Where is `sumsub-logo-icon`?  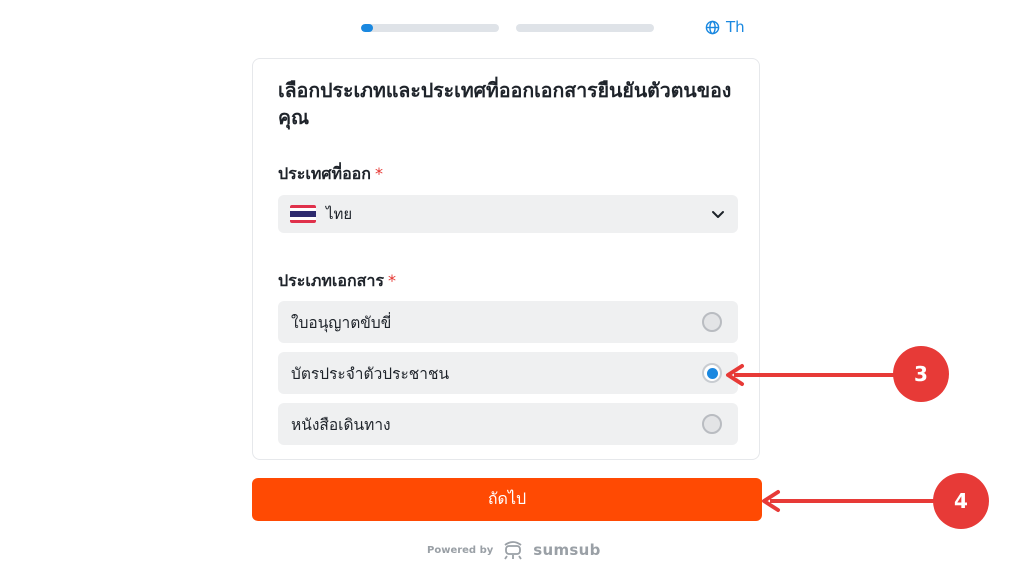
sumsub-logo-icon is located at coordinates (513, 550).